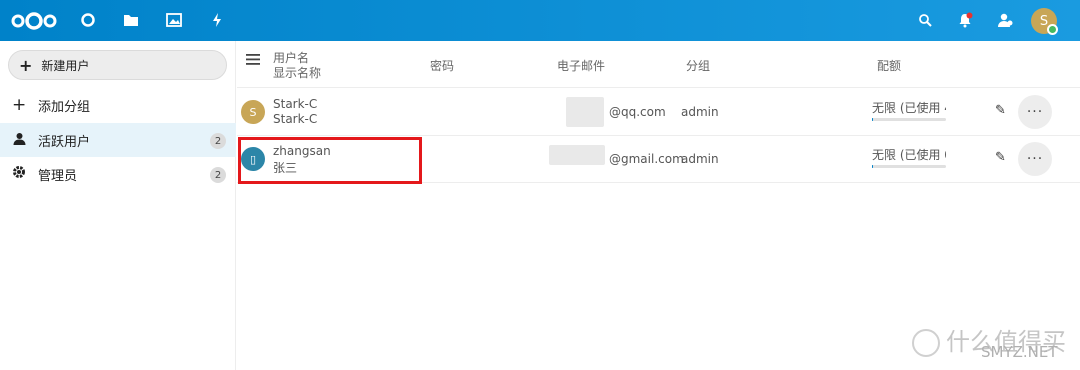 The width and height of the screenshot is (1080, 370). I want to click on sidebar-item-label: 活跃用户, so click(64, 142).